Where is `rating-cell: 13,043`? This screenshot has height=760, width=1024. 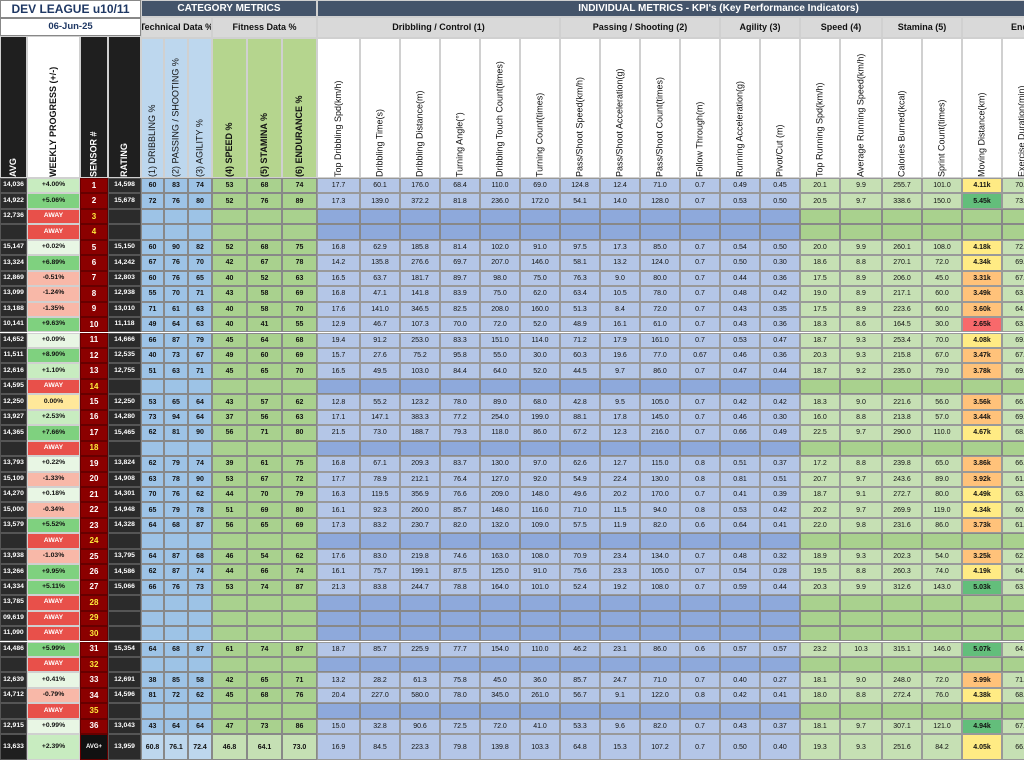 rating-cell: 13,043 is located at coordinates (124, 726).